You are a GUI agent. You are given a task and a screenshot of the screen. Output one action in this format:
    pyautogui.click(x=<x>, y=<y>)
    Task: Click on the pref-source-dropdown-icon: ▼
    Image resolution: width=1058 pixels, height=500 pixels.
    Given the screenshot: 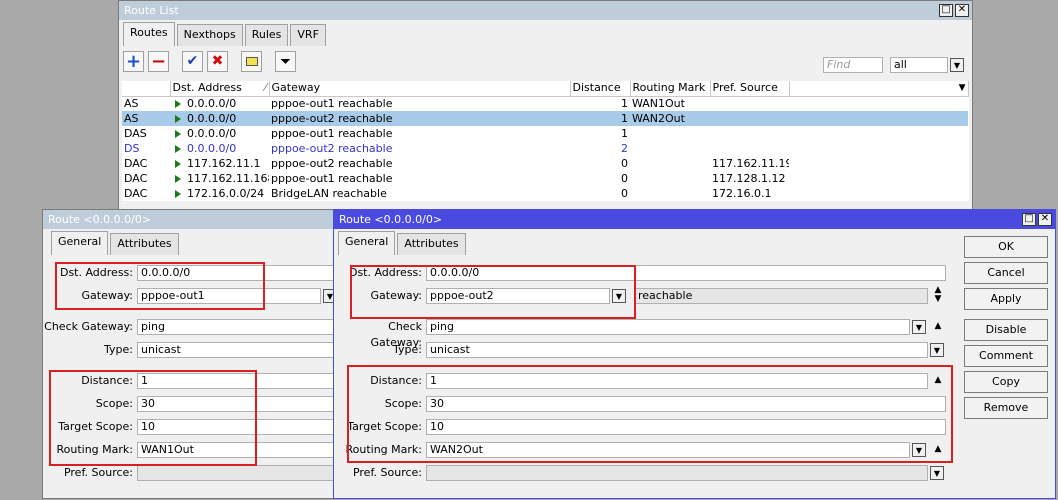 What is the action you would take?
    pyautogui.click(x=937, y=473)
    